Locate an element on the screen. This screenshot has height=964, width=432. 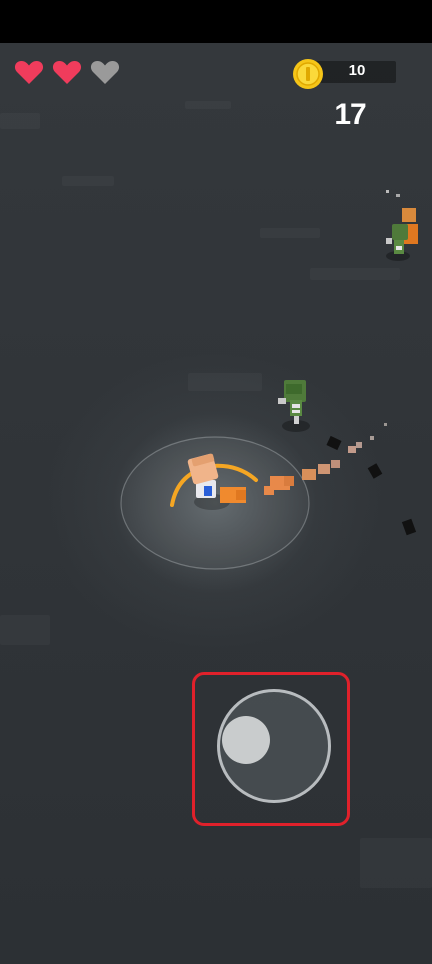
lives-indicator is located at coordinates (67, 72).